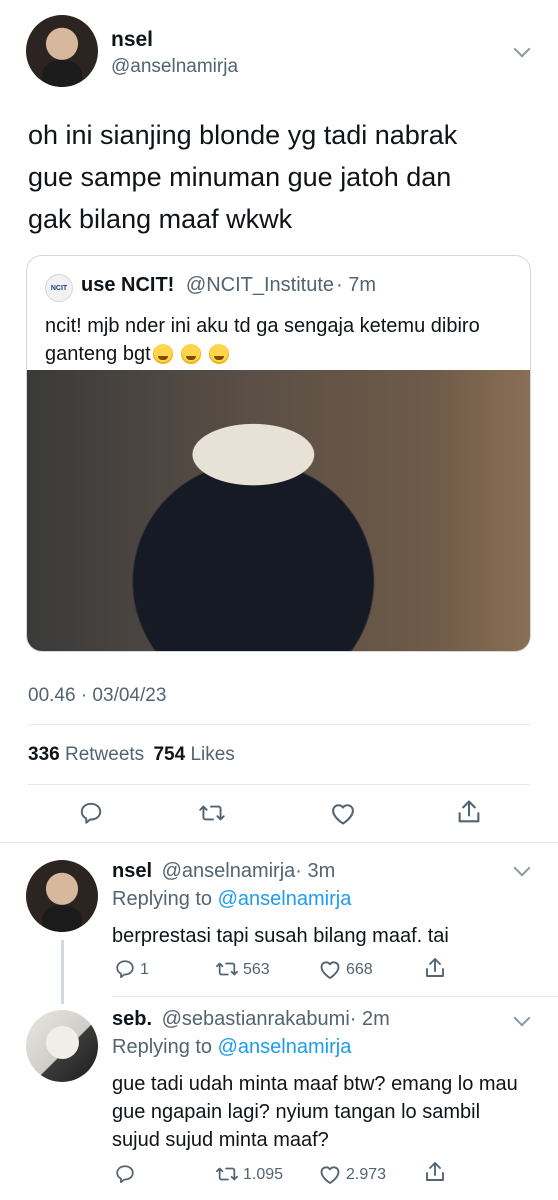  I want to click on reply-time: · 3m, so click(315, 871).